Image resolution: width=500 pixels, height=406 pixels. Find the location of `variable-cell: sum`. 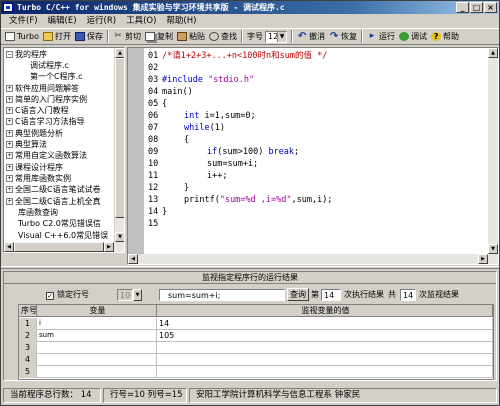

variable-cell: sum is located at coordinates (97, 336).